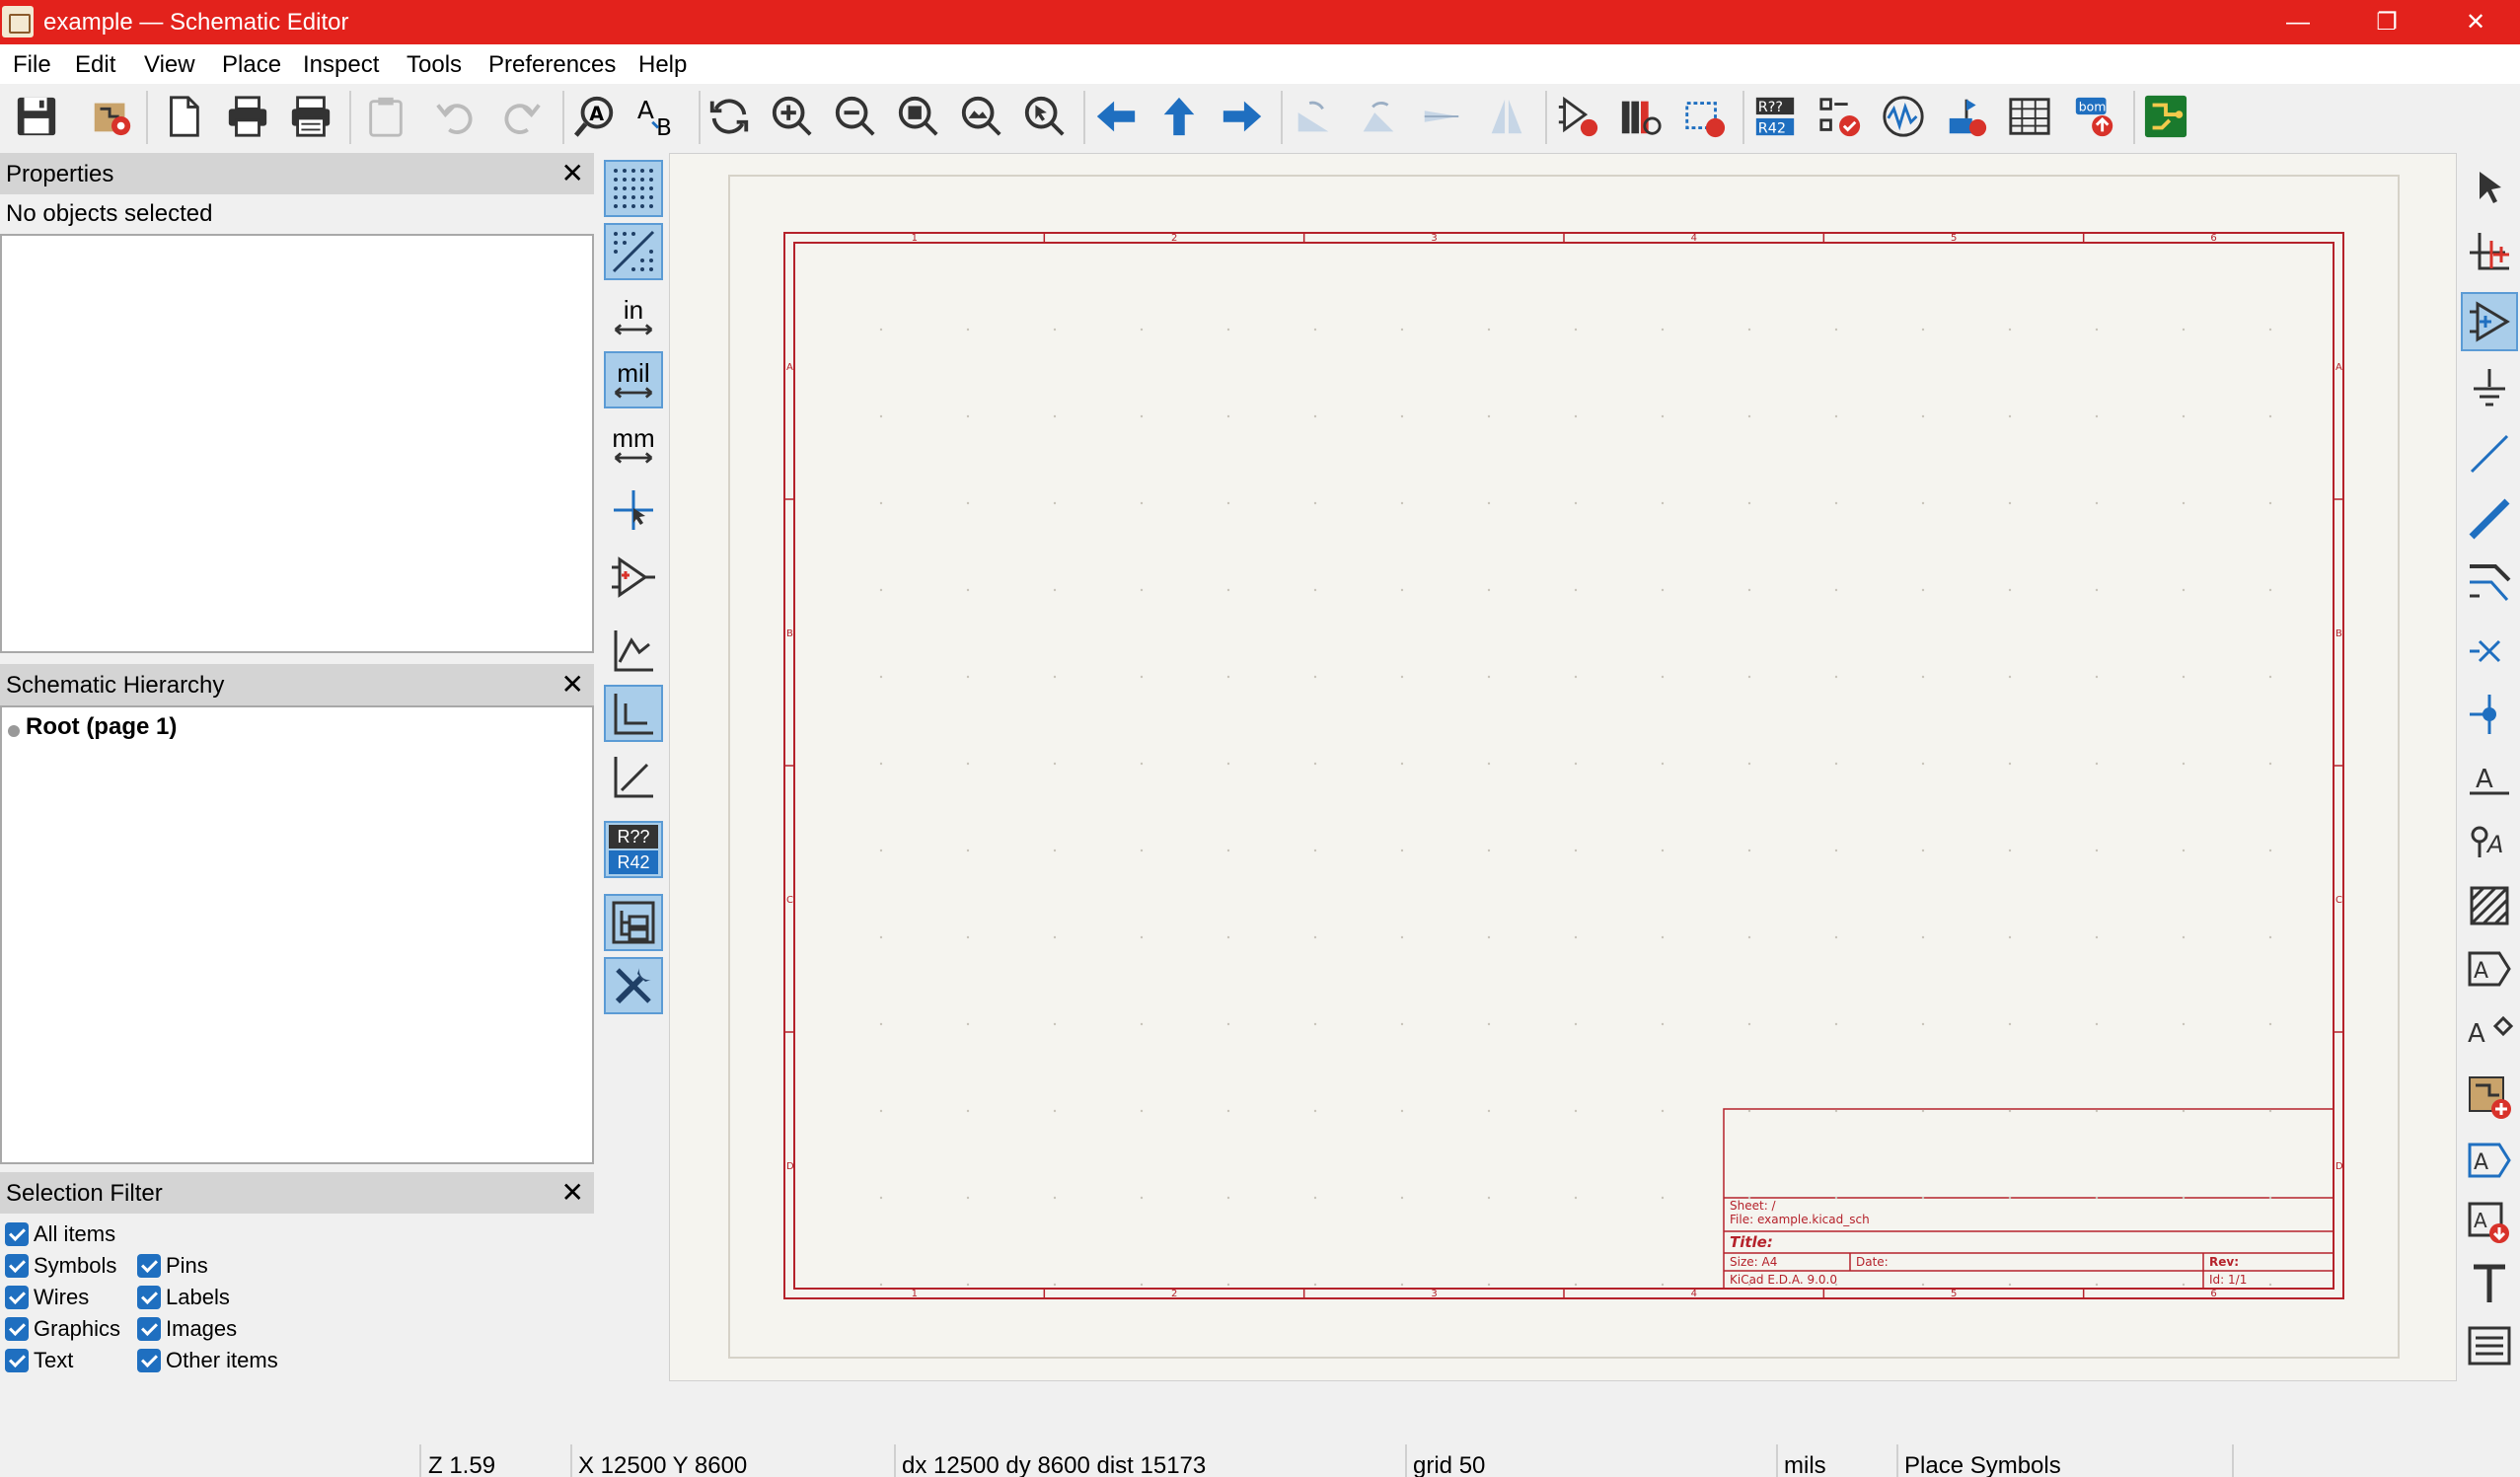 This screenshot has height=1477, width=2520. Describe the element at coordinates (2489, 1160) in the screenshot. I see `import-sheet-pin-icon: A` at that location.